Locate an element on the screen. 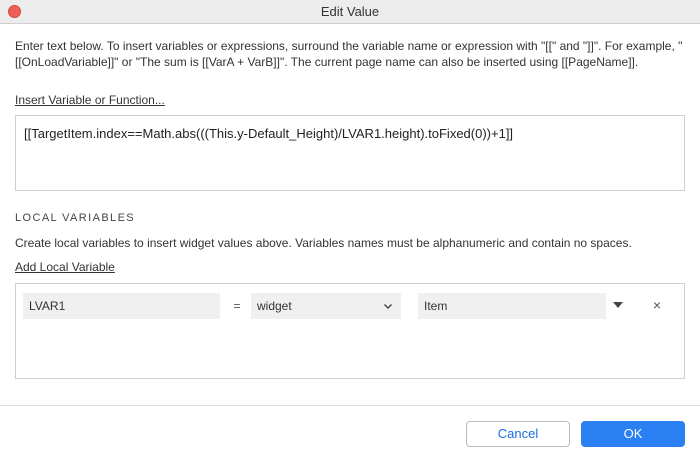 Image resolution: width=700 pixels, height=462 pixels. add-local-variable-link: Add Local Variable is located at coordinates (65, 267).